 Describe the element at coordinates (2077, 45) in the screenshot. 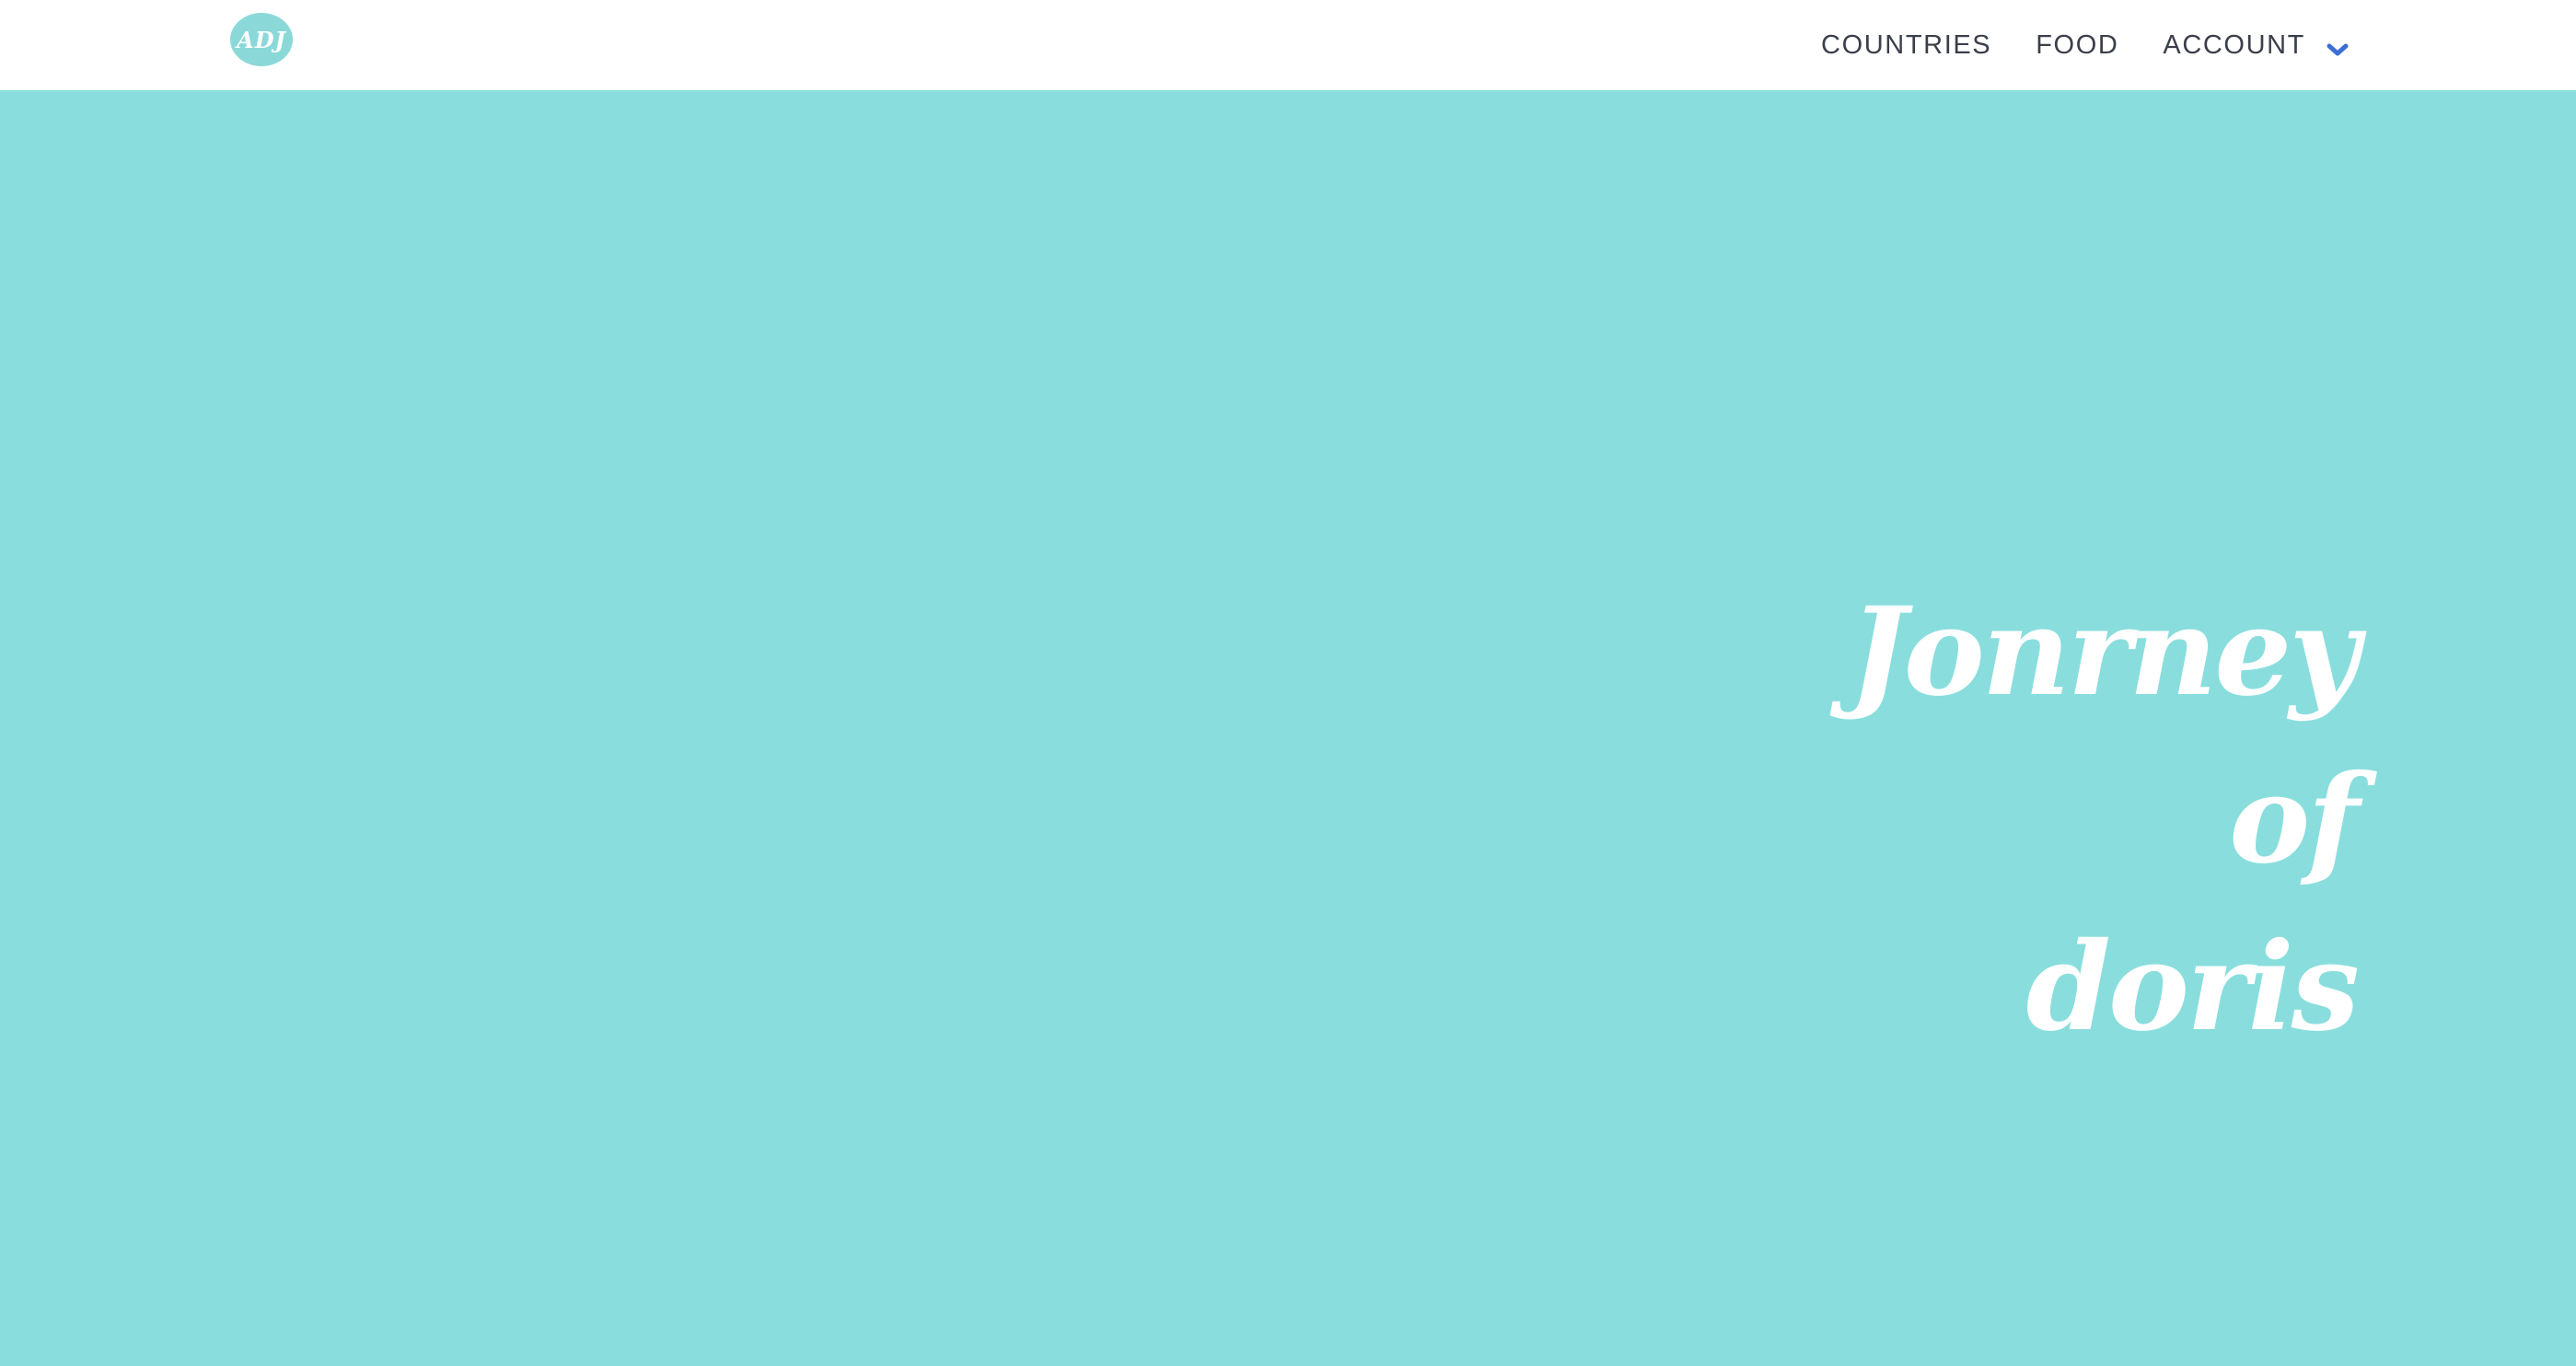

I see `nav-link-food: FOOD` at that location.